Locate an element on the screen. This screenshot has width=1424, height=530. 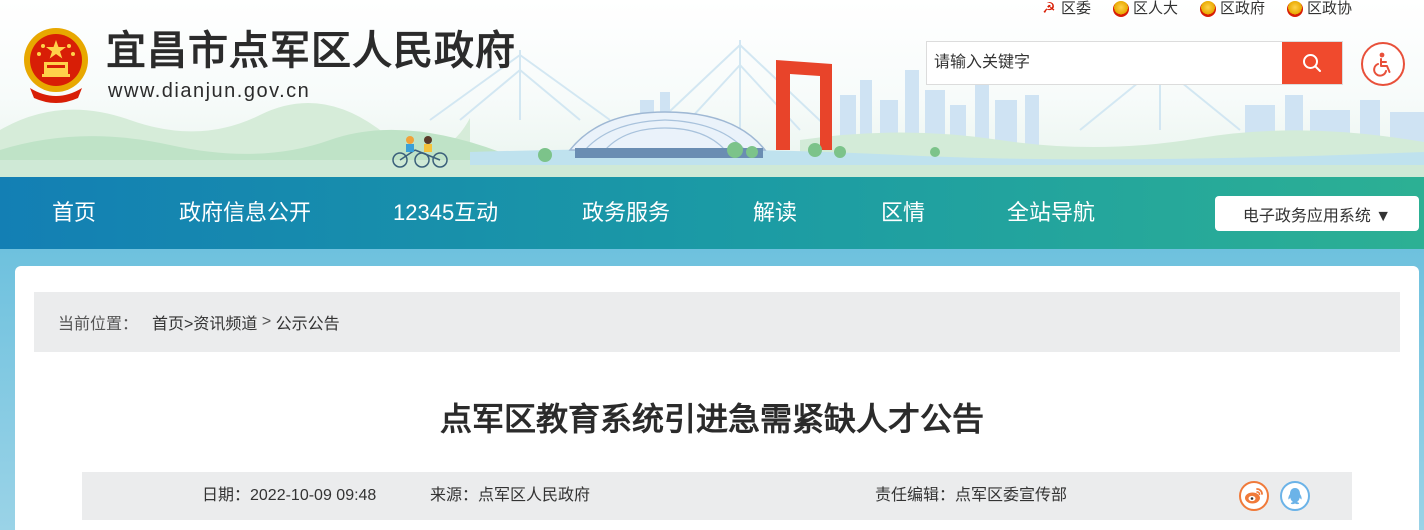
dropdown-label: 电子政务应用系统 ▼ is located at coordinates (1317, 216).